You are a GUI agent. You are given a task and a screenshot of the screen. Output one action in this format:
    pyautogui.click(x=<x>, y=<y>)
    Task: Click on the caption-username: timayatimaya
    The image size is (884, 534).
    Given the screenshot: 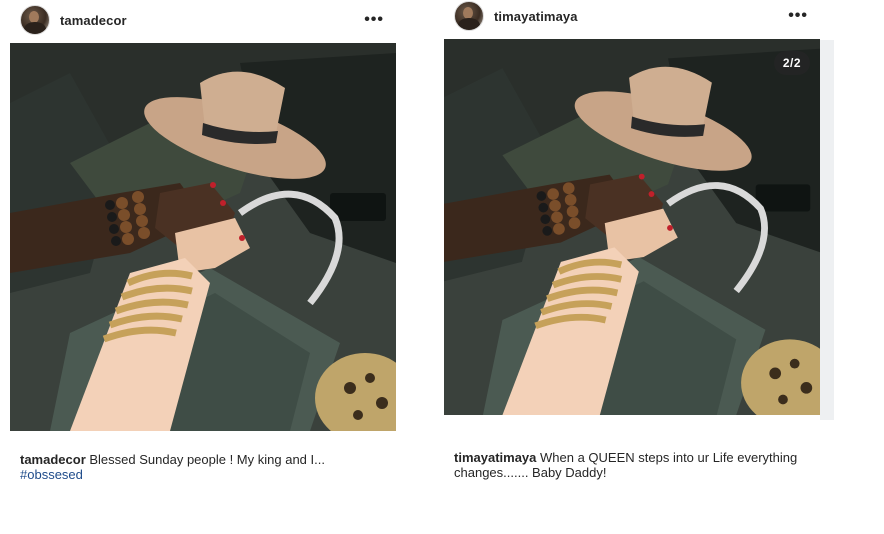 What is the action you would take?
    pyautogui.click(x=495, y=457)
    